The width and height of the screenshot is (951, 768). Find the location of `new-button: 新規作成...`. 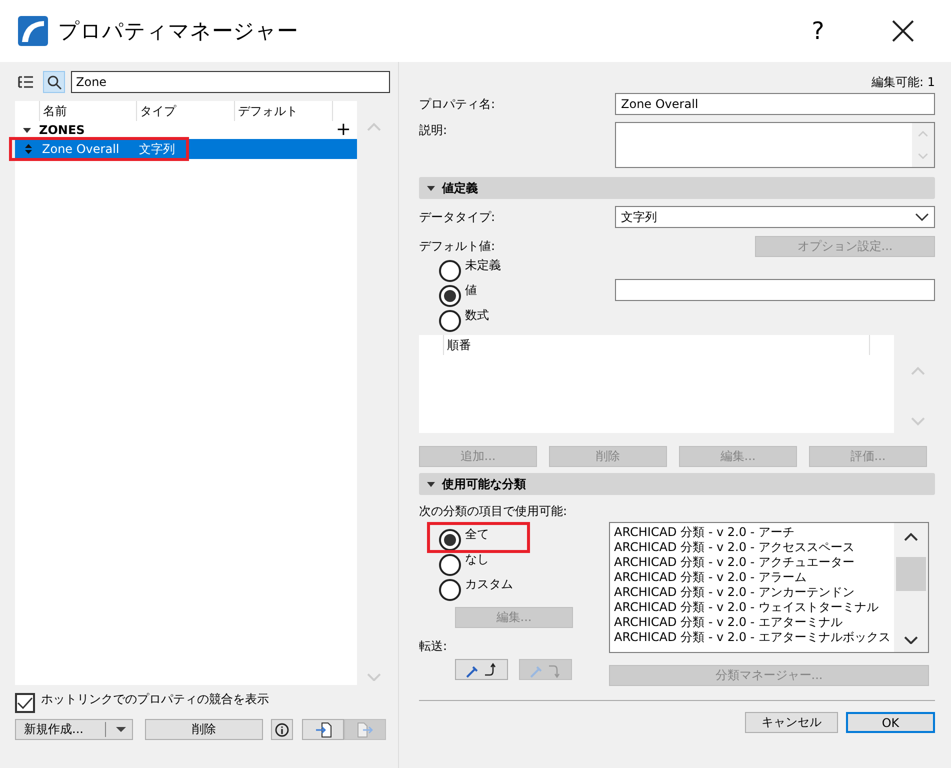

new-button: 新規作成... is located at coordinates (74, 729).